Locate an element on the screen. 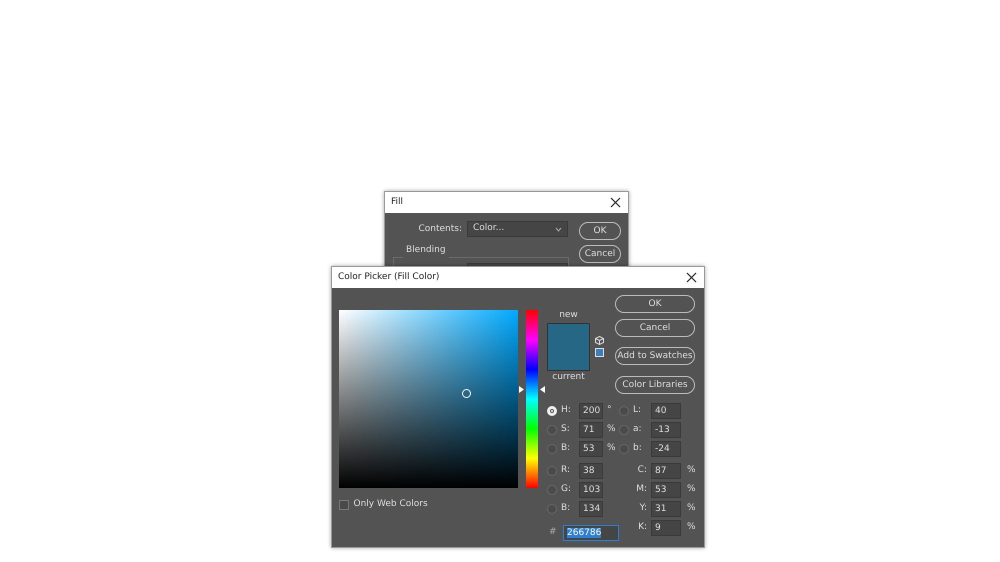  dialog-button: Add to Swatches is located at coordinates (655, 356).